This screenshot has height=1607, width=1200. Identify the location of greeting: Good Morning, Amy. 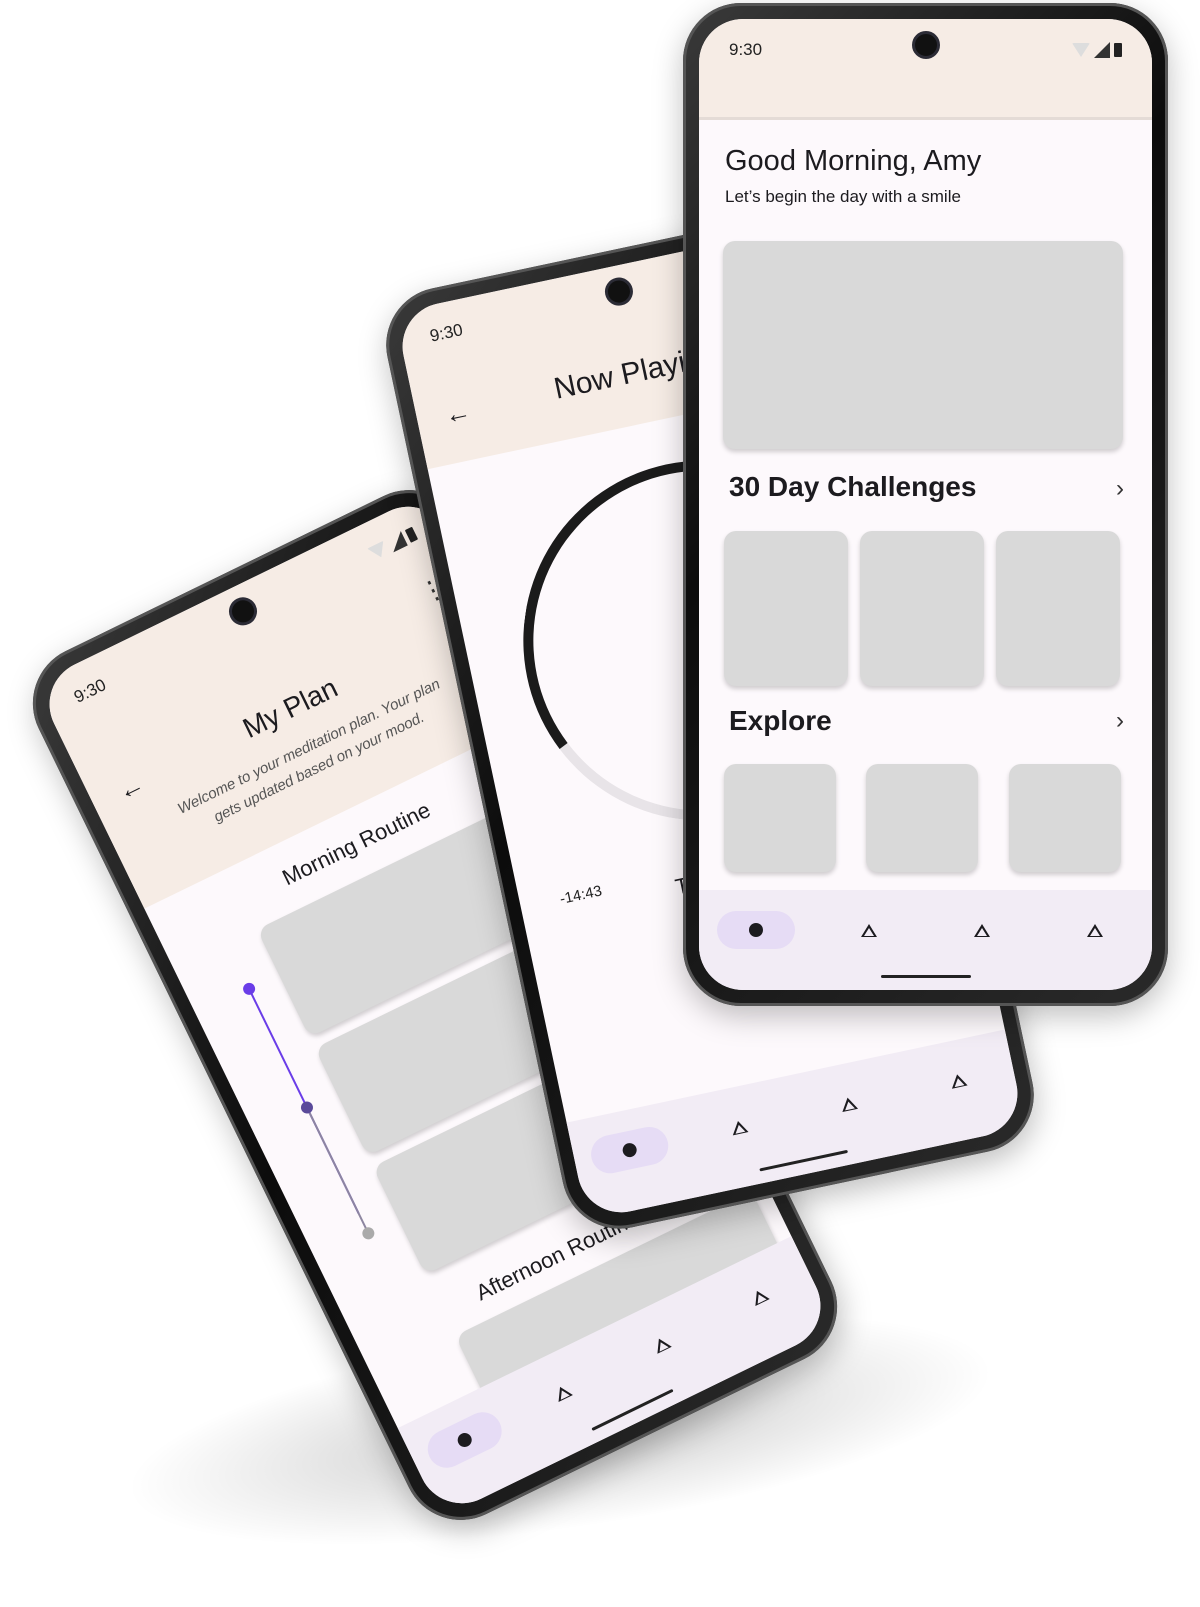
(853, 161).